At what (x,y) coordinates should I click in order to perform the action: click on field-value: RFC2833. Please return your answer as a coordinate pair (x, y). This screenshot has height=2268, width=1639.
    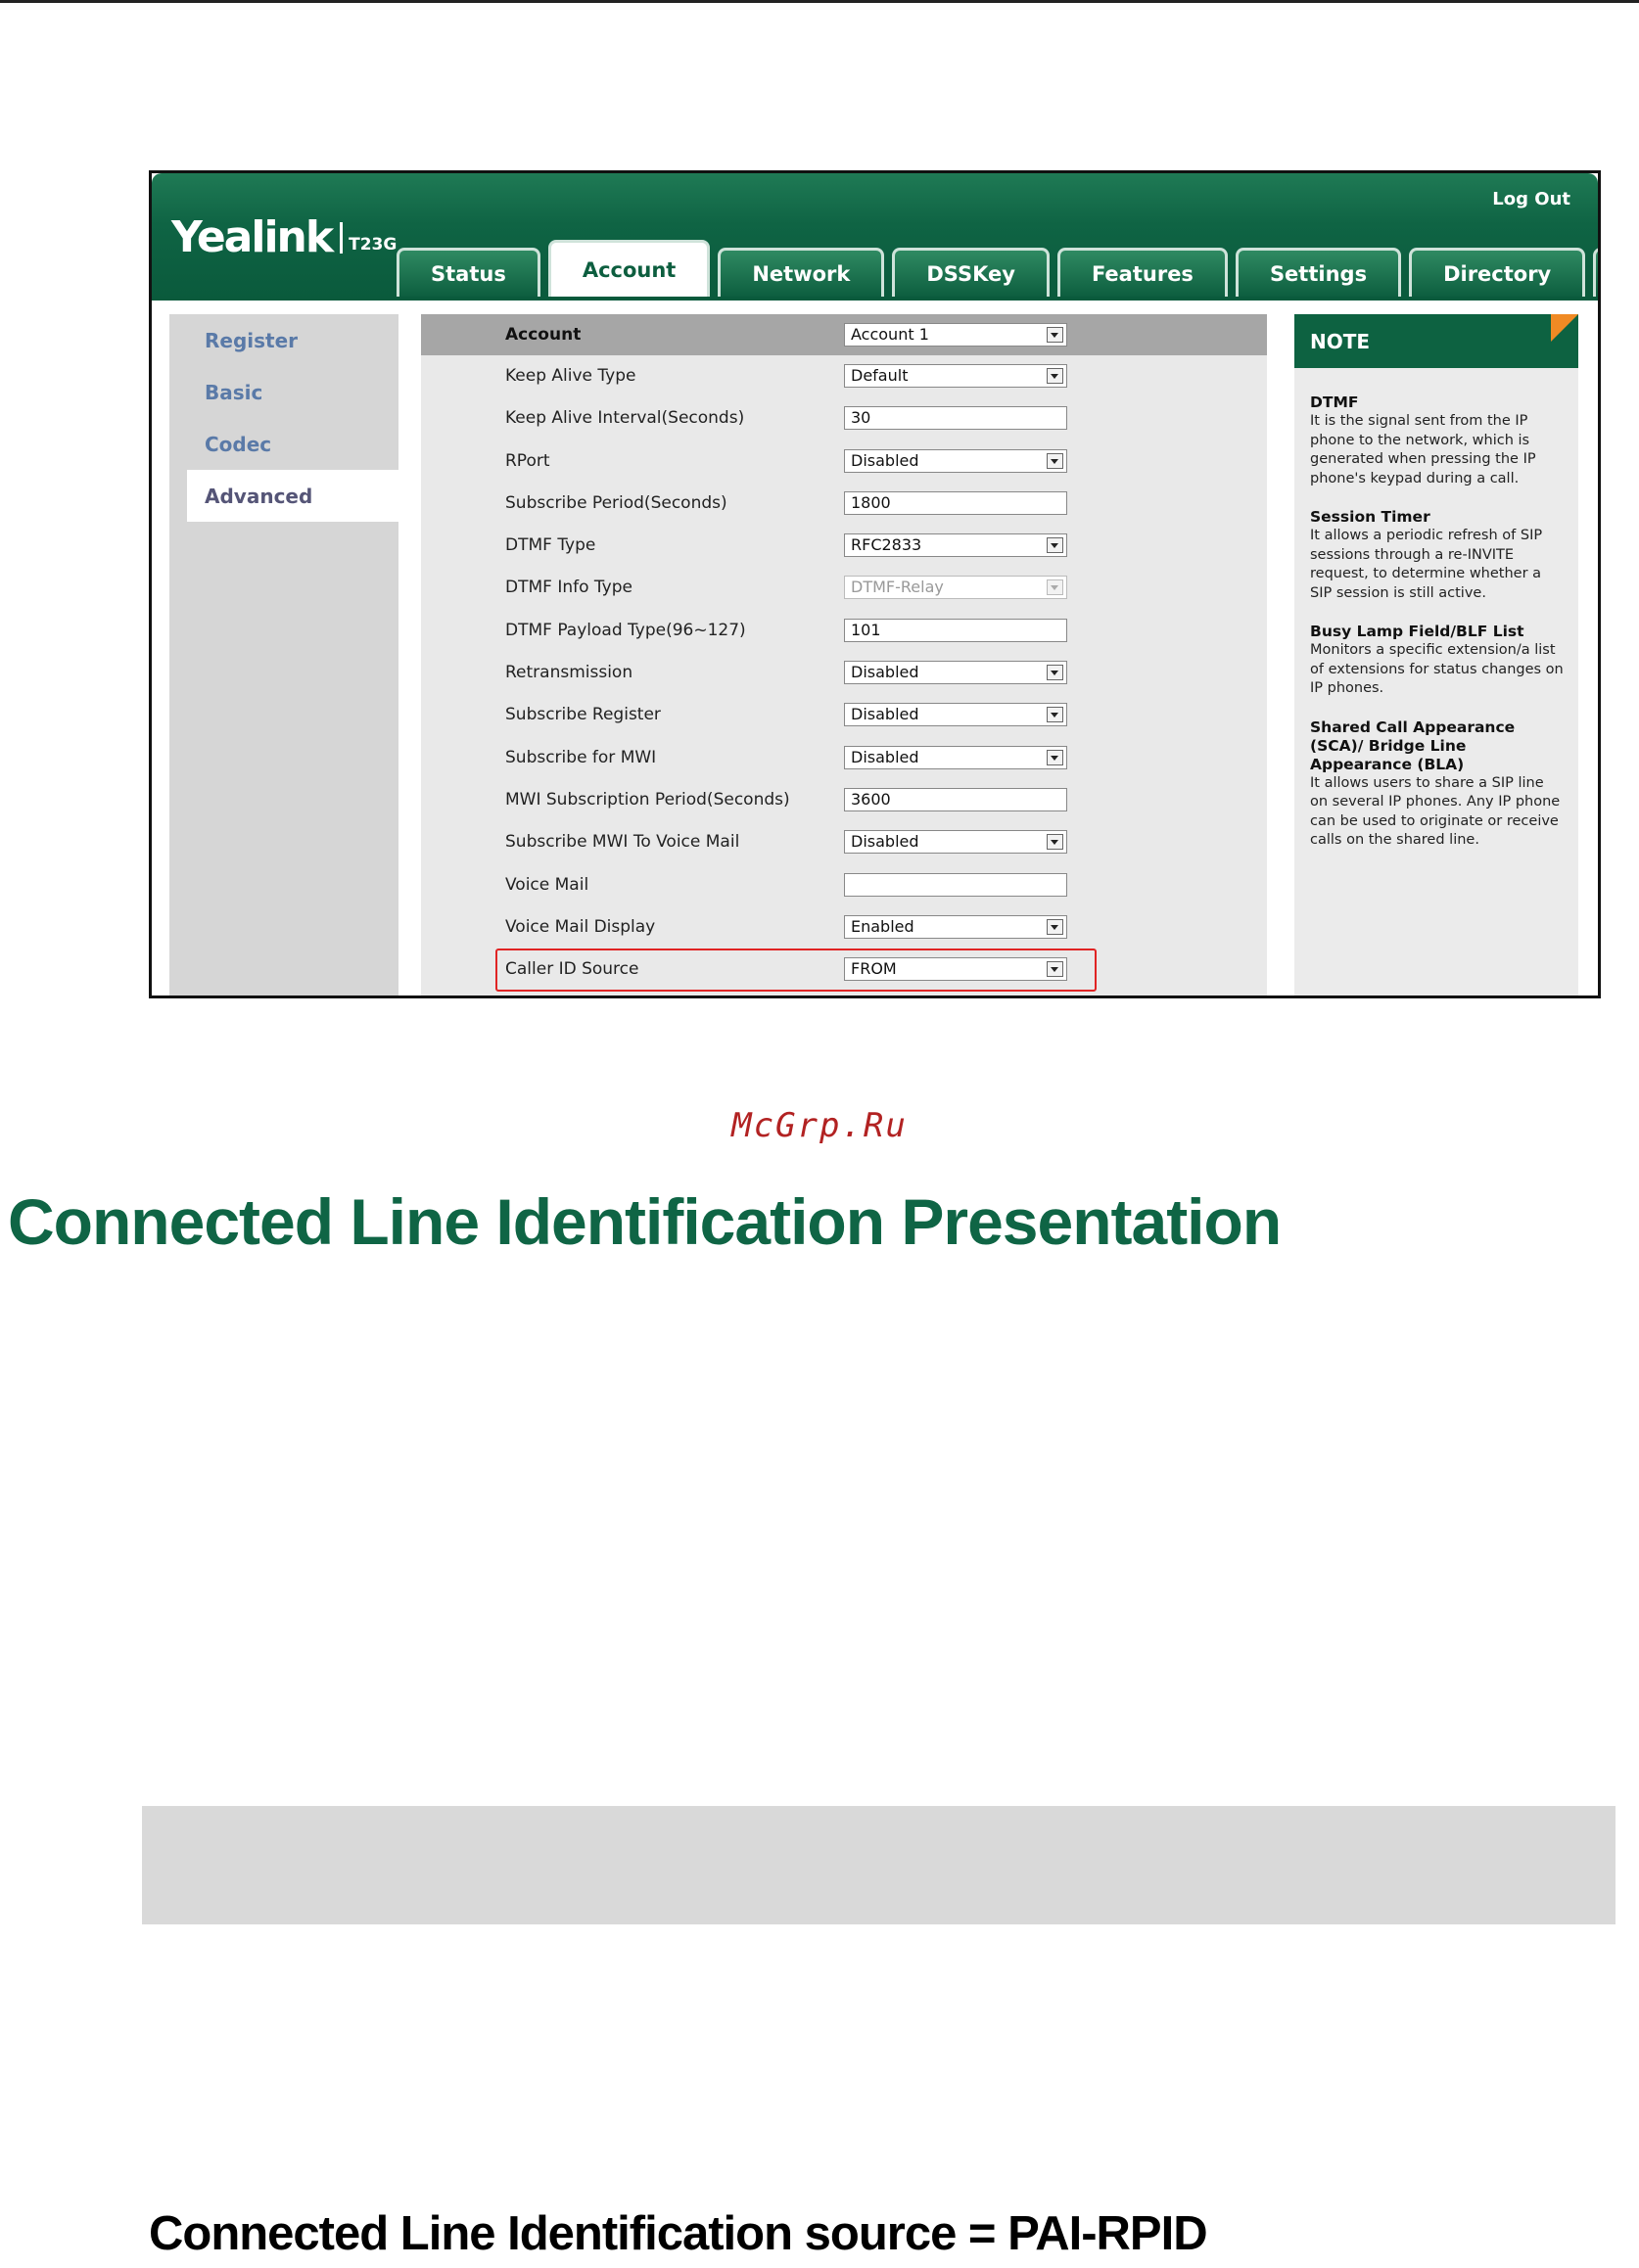
    Looking at the image, I should click on (886, 545).